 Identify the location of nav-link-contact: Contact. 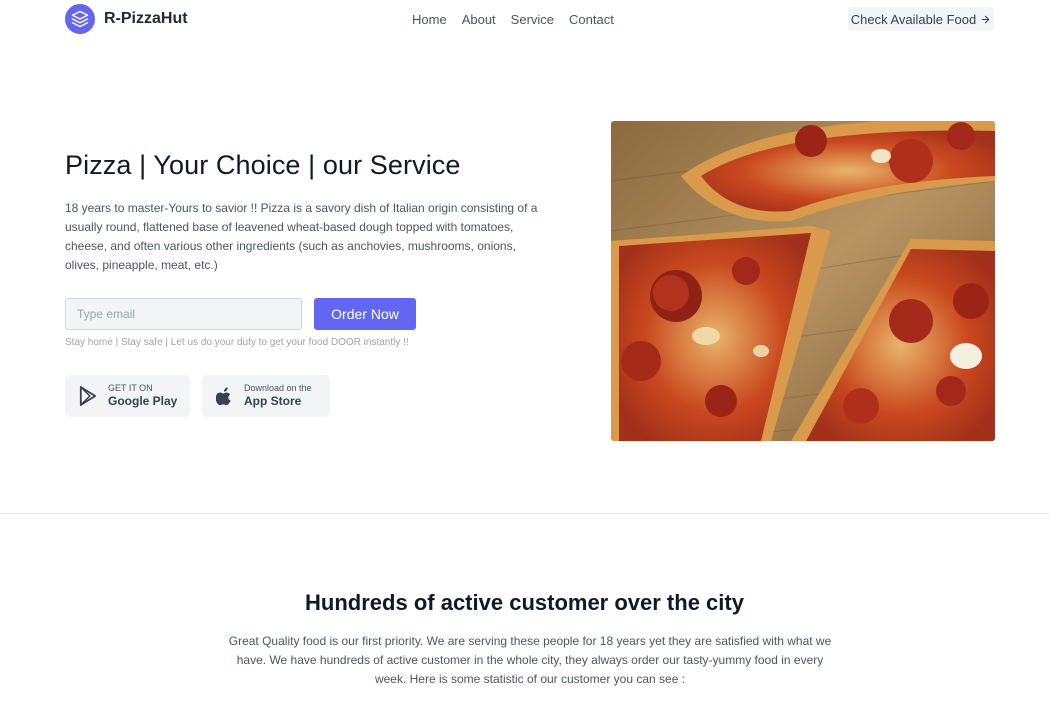
(591, 19).